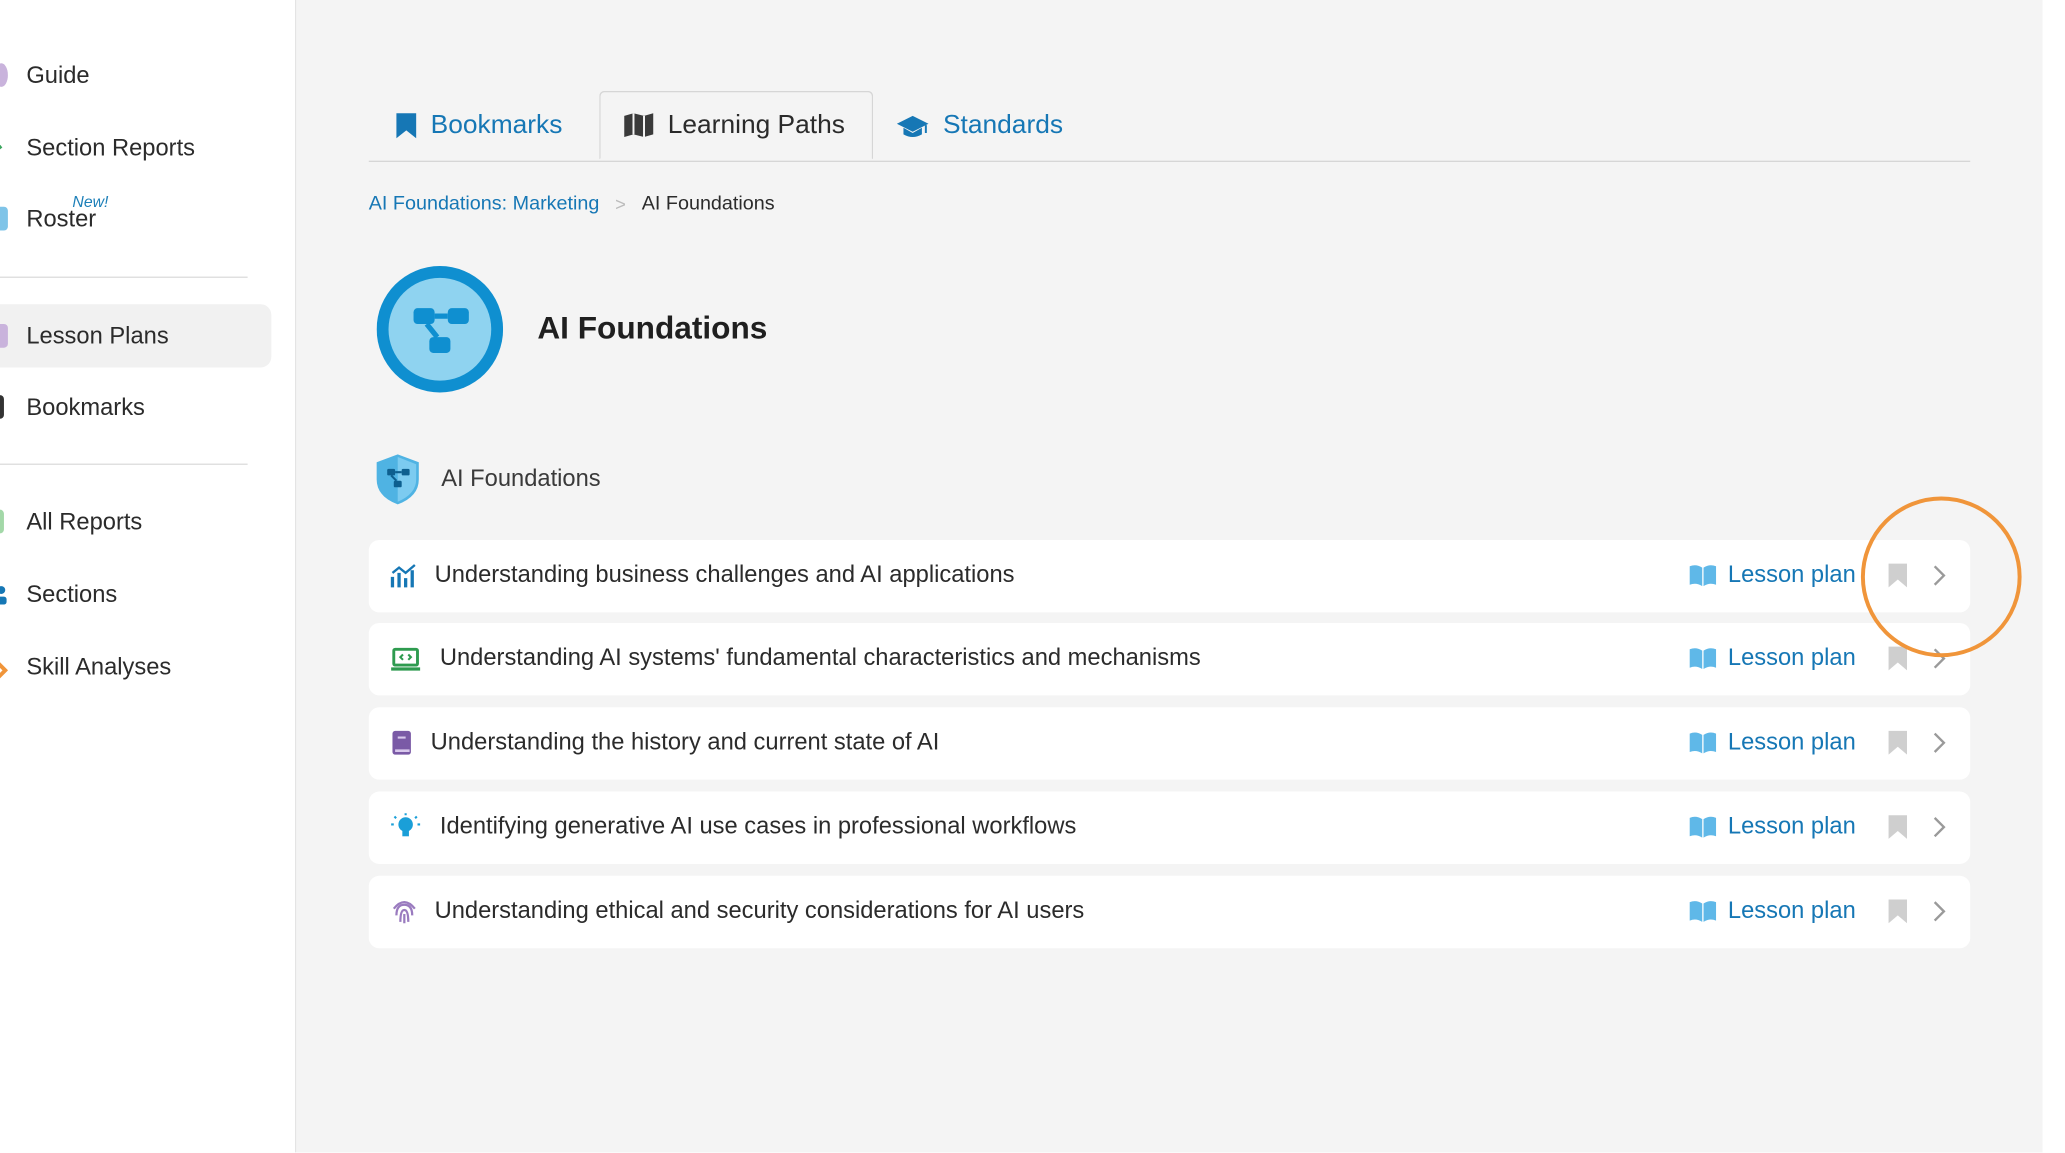  What do you see at coordinates (397, 479) in the screenshot?
I see `shield-network-icon` at bounding box center [397, 479].